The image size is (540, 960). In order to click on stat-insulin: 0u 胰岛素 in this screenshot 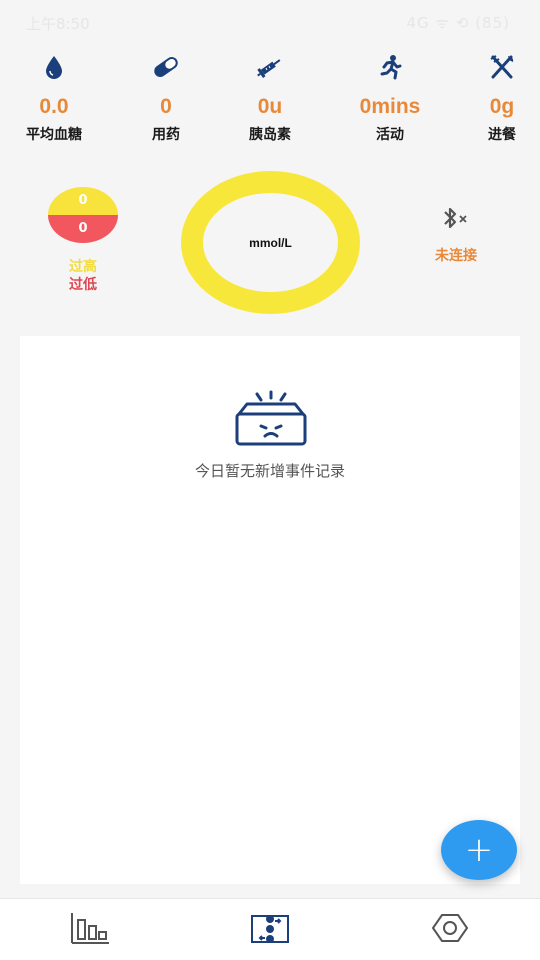, I will do `click(270, 96)`.